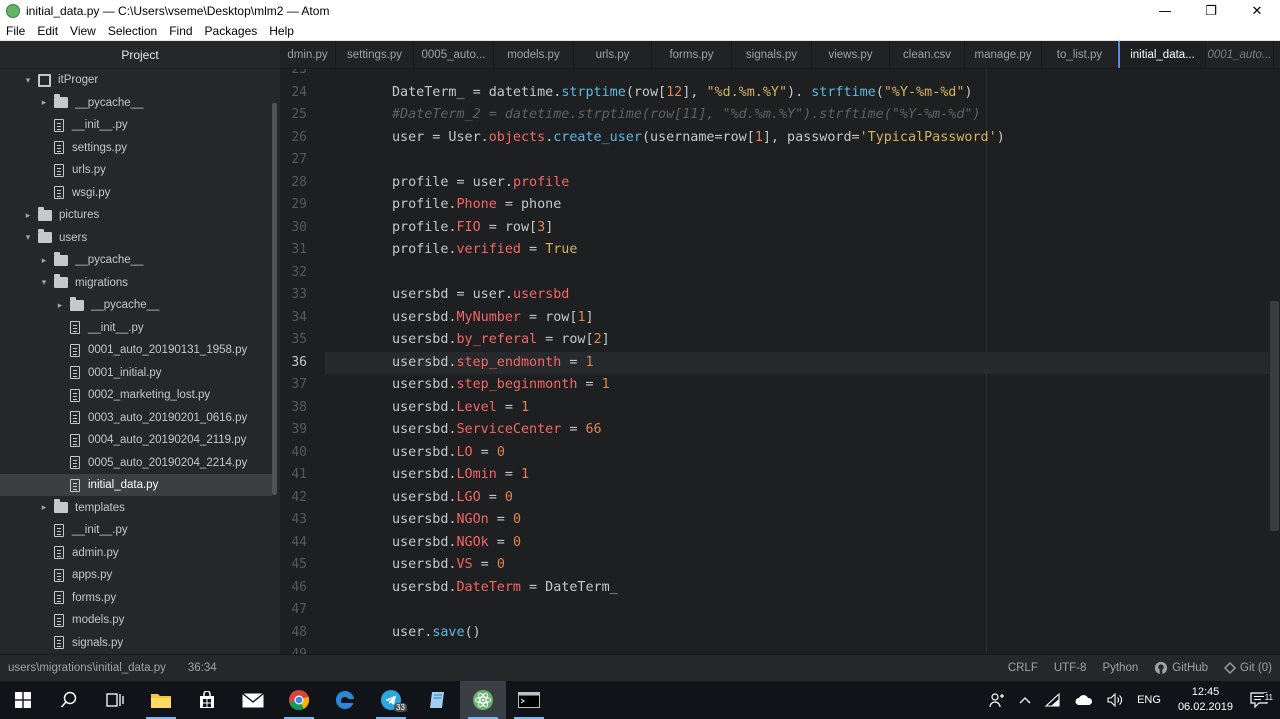  Describe the element at coordinates (136, 598) in the screenshot. I see `tree-item: forms.py` at that location.